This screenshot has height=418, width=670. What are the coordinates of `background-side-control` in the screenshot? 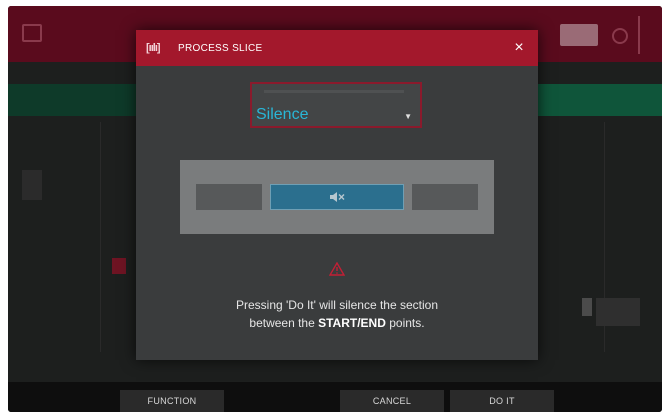 It's located at (646, 35).